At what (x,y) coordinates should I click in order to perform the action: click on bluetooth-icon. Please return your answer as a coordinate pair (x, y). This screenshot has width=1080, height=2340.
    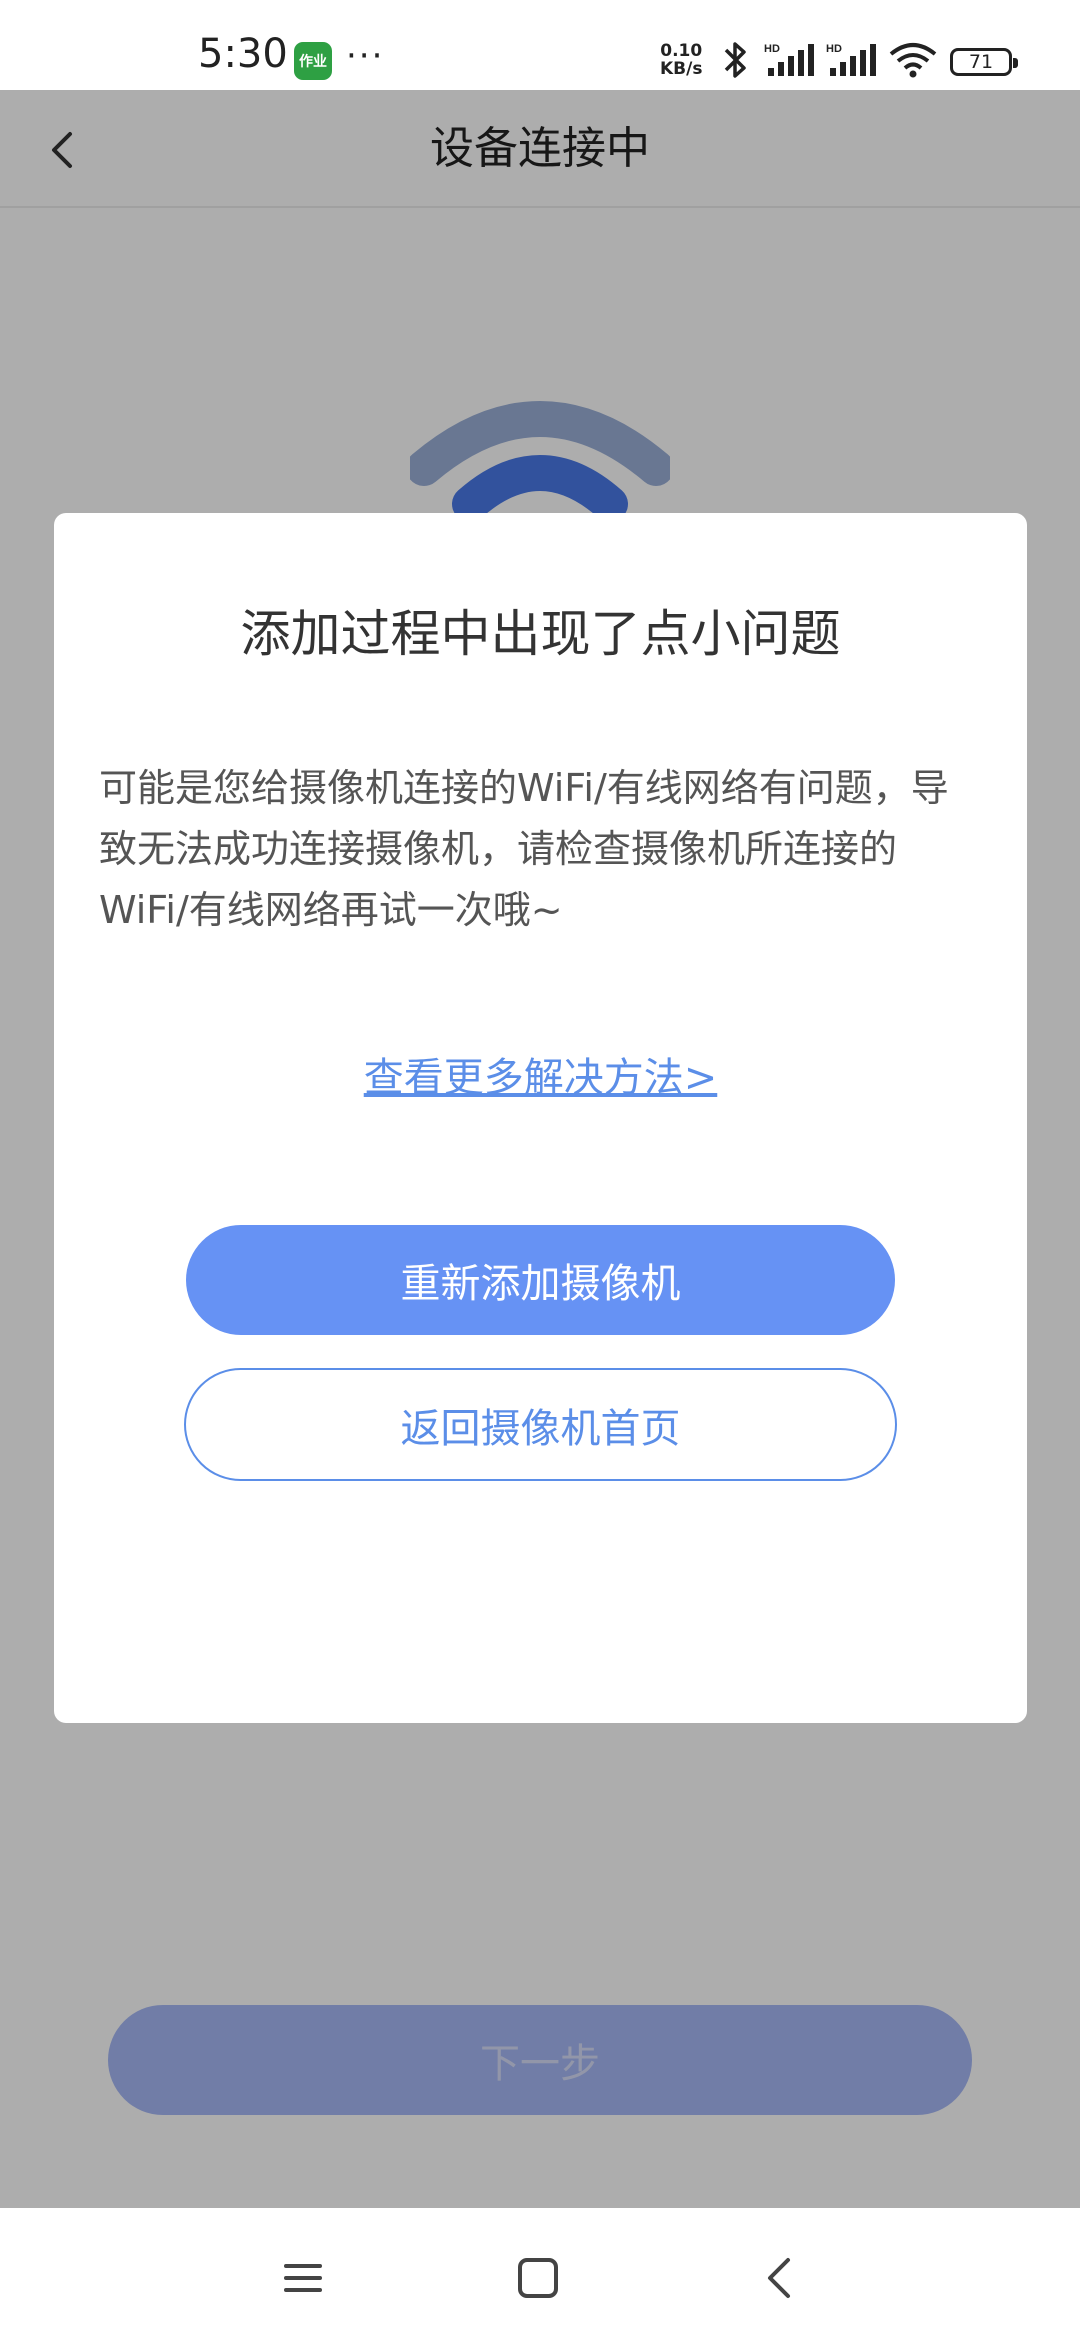
    Looking at the image, I should click on (735, 62).